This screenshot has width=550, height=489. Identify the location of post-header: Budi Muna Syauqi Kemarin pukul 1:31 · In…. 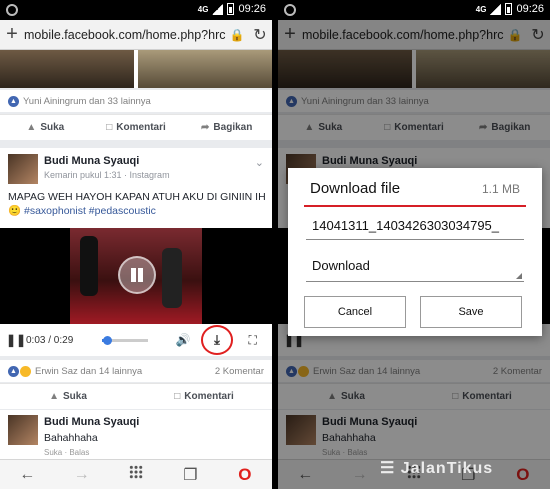
(136, 188).